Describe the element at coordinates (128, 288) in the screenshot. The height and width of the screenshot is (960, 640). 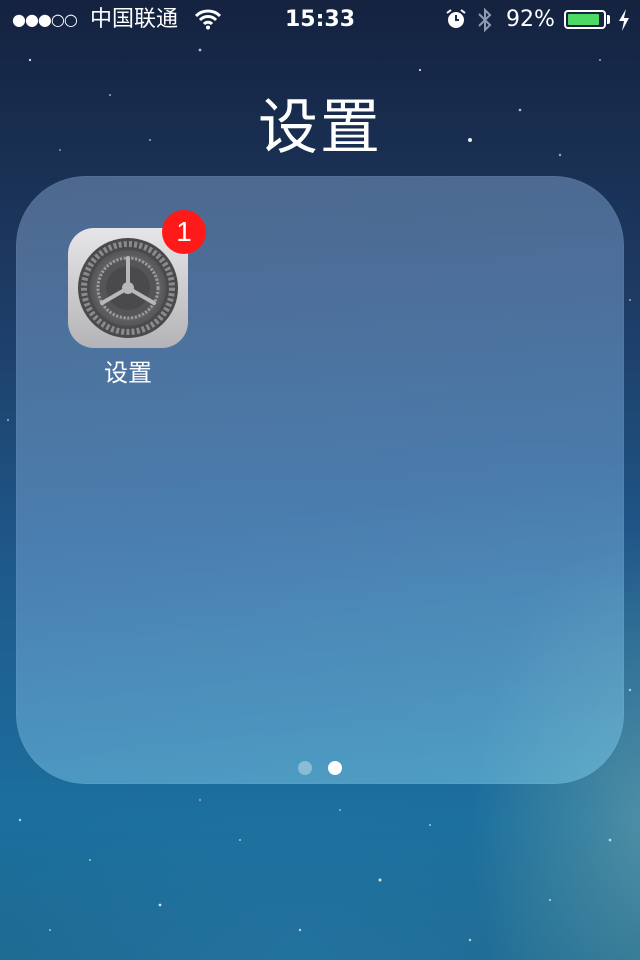
I see `gear-graphic` at that location.